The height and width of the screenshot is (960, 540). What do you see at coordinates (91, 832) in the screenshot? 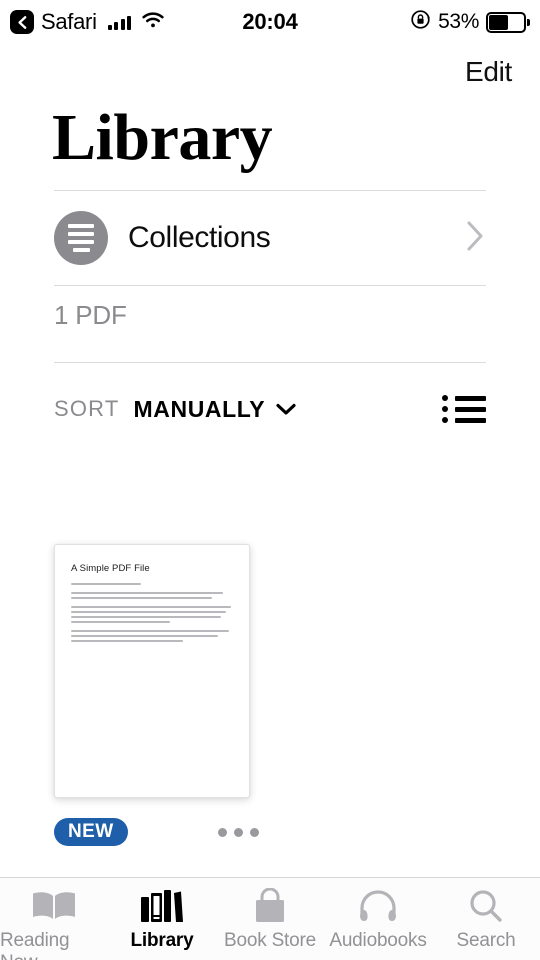
I see `status-badge: NEW` at bounding box center [91, 832].